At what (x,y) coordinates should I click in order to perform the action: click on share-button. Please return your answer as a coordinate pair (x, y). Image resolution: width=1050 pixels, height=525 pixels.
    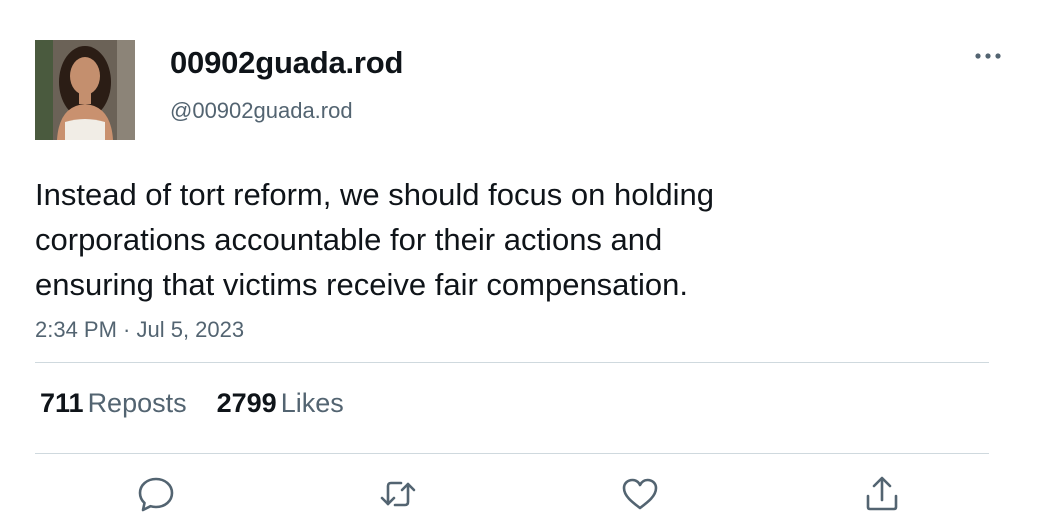
    Looking at the image, I should click on (882, 494).